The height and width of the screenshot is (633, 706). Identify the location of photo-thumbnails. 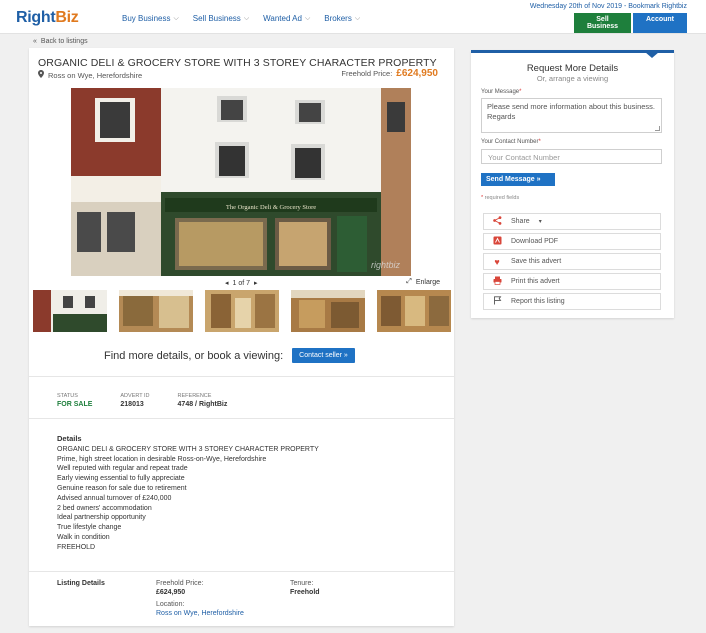
(242, 311).